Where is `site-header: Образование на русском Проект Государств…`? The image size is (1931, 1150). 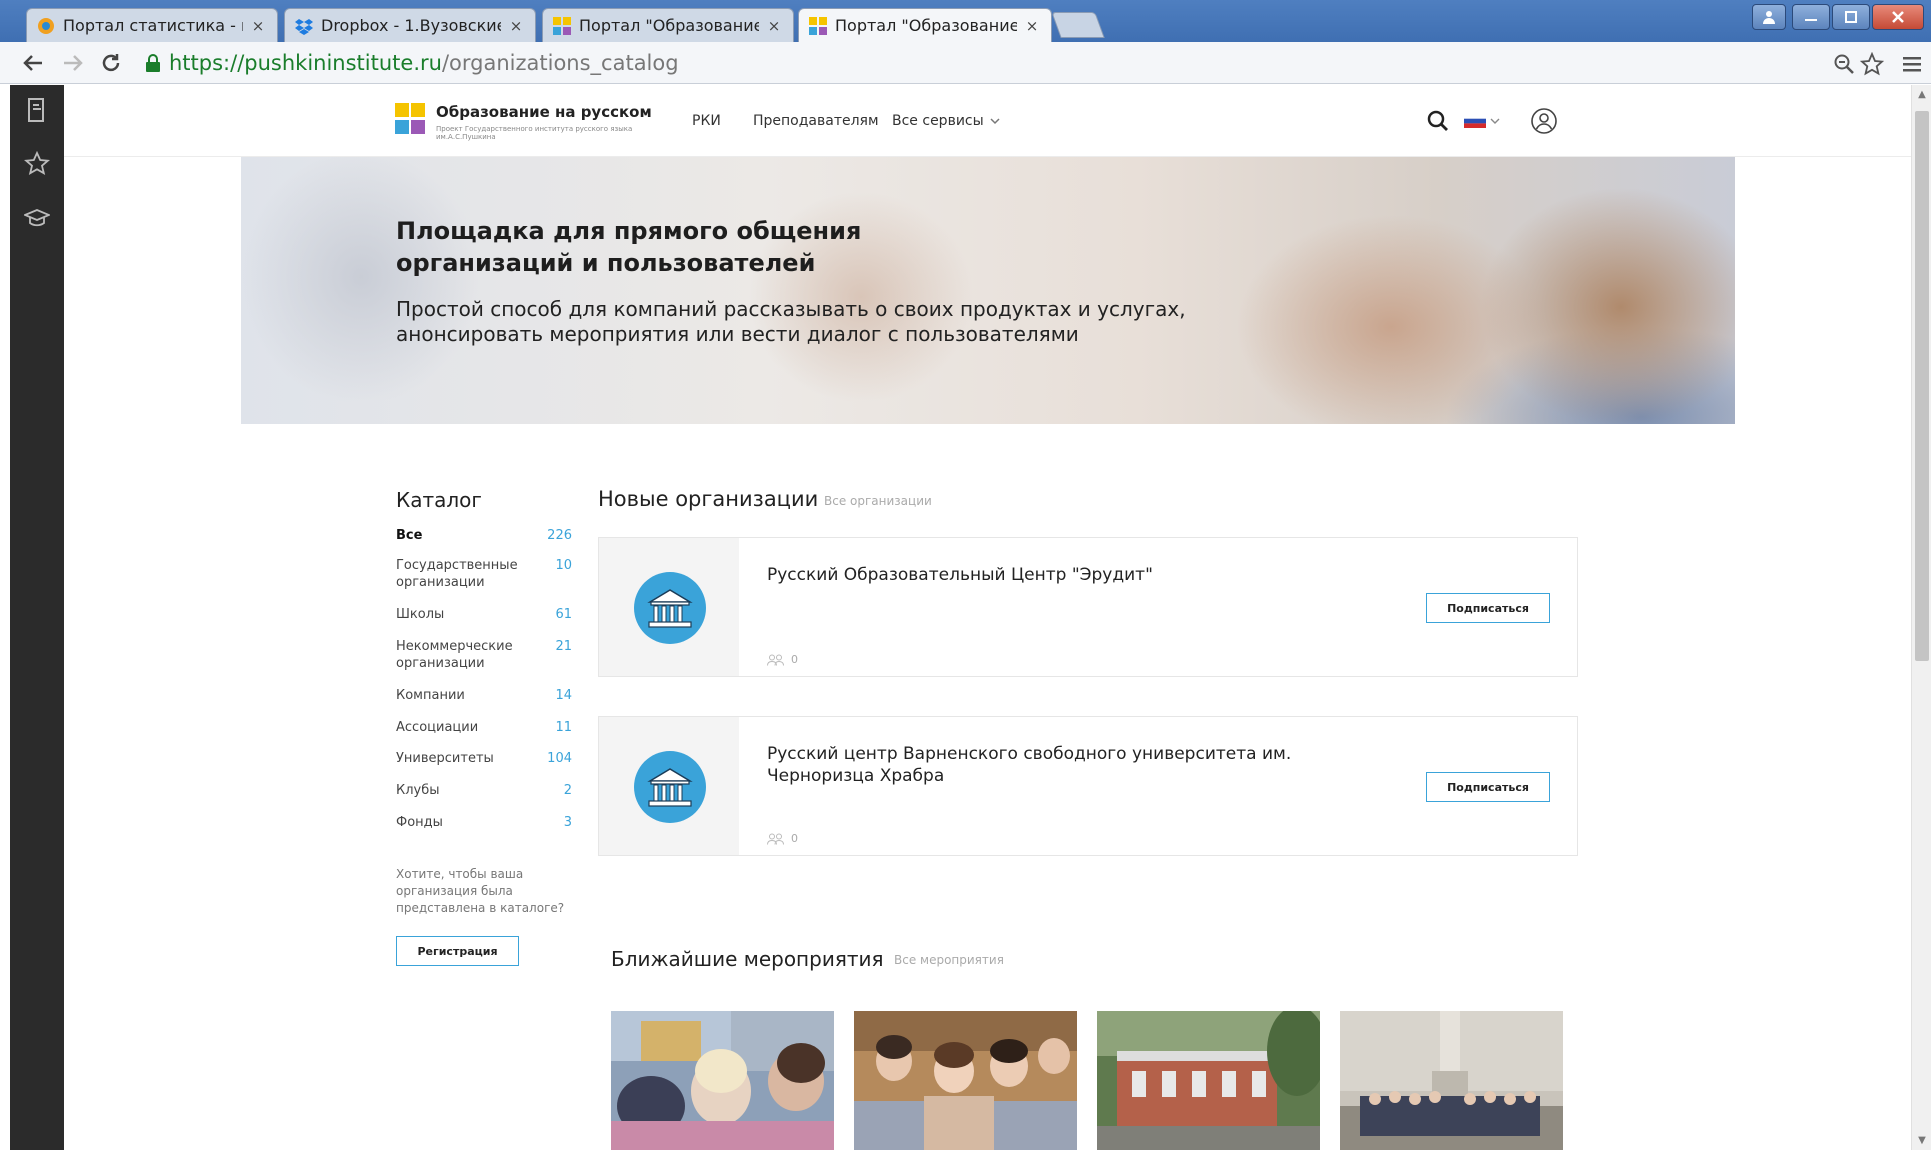 site-header: Образование на русском Проект Государств… is located at coordinates (987, 121).